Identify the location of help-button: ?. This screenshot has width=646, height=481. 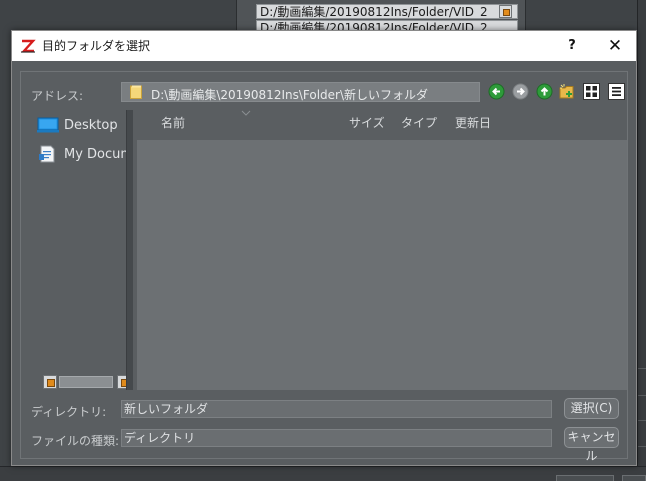
(572, 46).